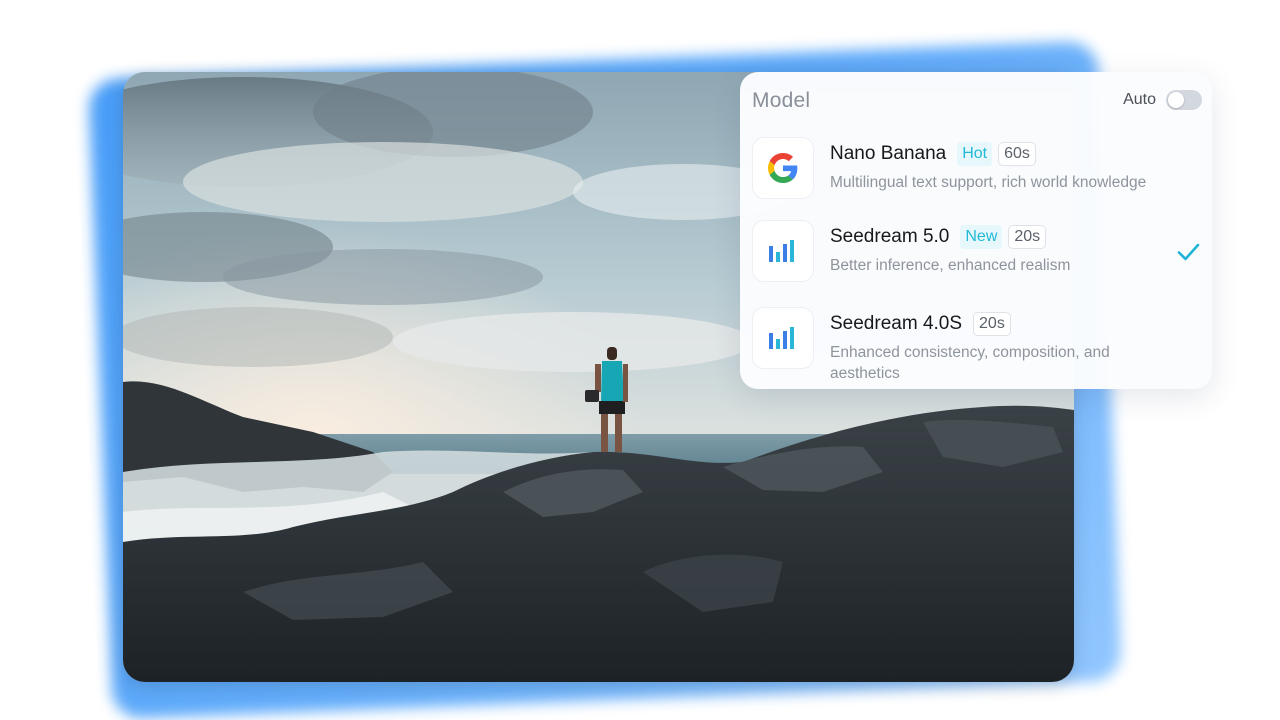 This screenshot has width=1280, height=720. I want to click on model-description: Better inference, enhanced realism, so click(950, 265).